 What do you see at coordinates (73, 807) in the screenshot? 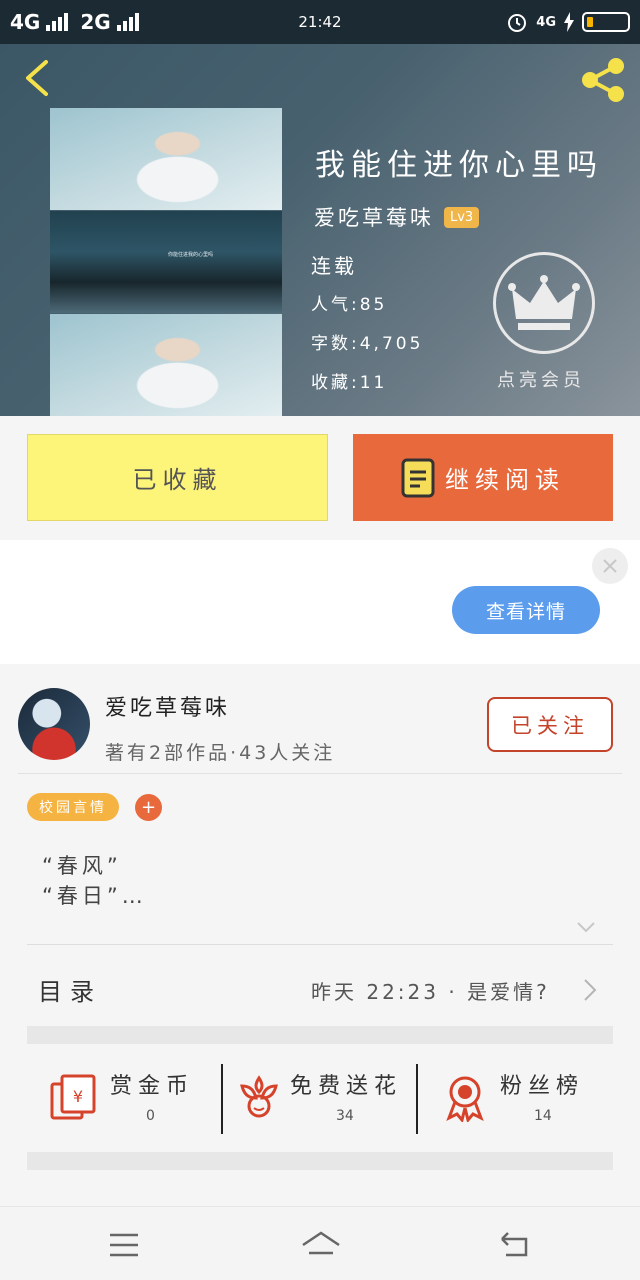
I see `tag-campus-romance: 校园言情` at bounding box center [73, 807].